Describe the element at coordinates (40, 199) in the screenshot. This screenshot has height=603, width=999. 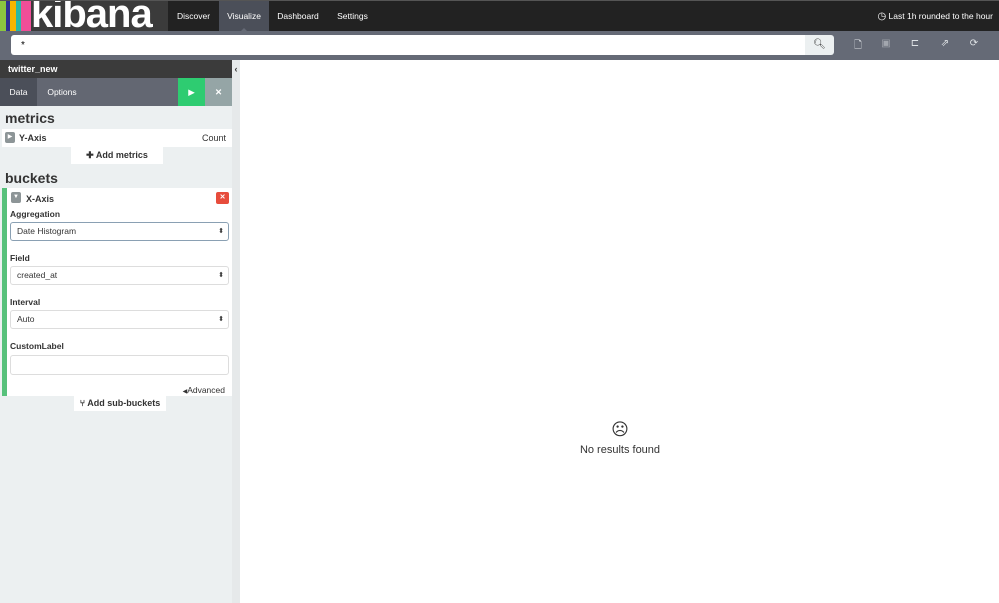
I see `bucket-title: X-Axis` at that location.